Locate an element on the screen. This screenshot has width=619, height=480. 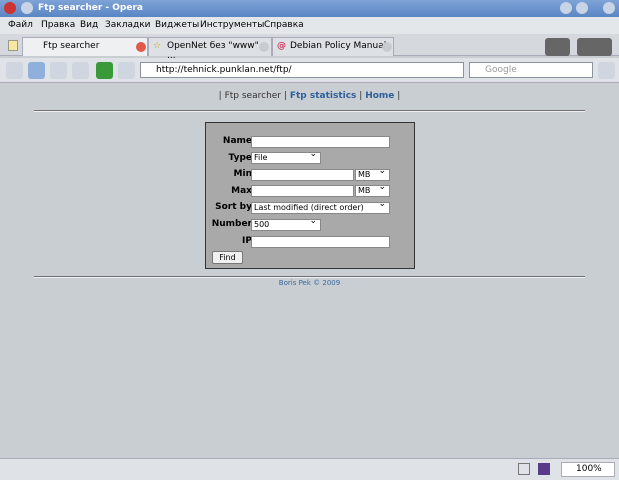
menu-bookmarks: Закладки is located at coordinates (128, 25).